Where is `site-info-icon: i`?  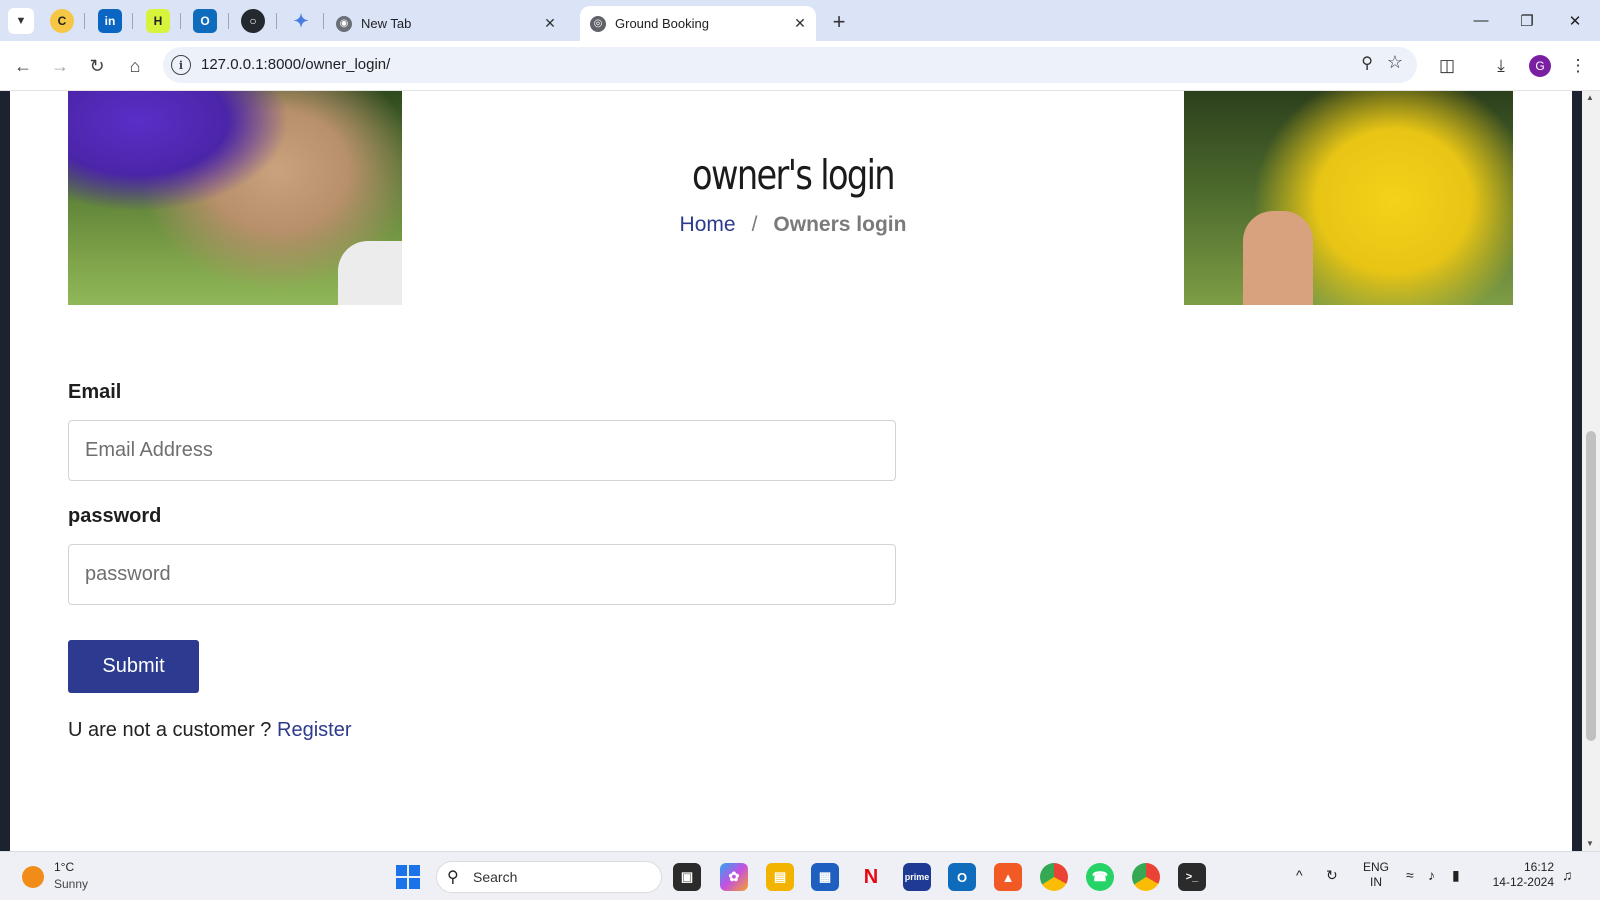
site-info-icon: i is located at coordinates (181, 65).